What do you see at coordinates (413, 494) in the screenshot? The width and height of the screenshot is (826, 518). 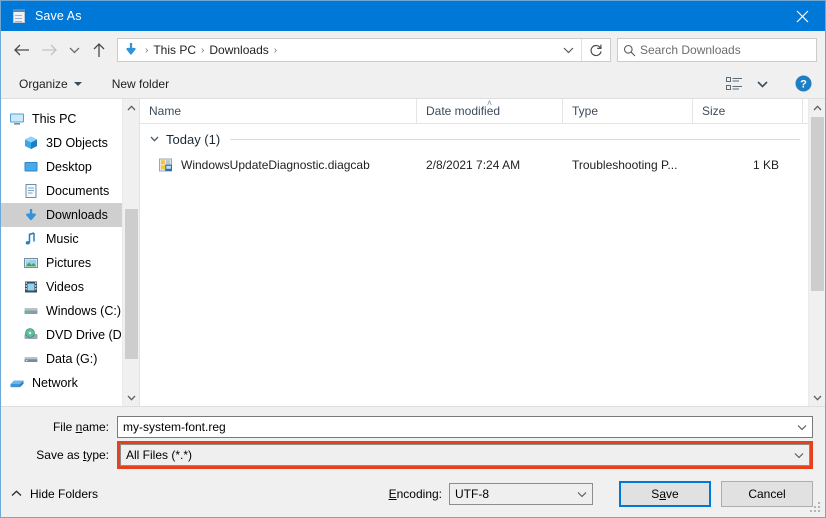 I see `dialog-footer: Hide Folders Encoding: UTF-8 Sa ve Cancel` at bounding box center [413, 494].